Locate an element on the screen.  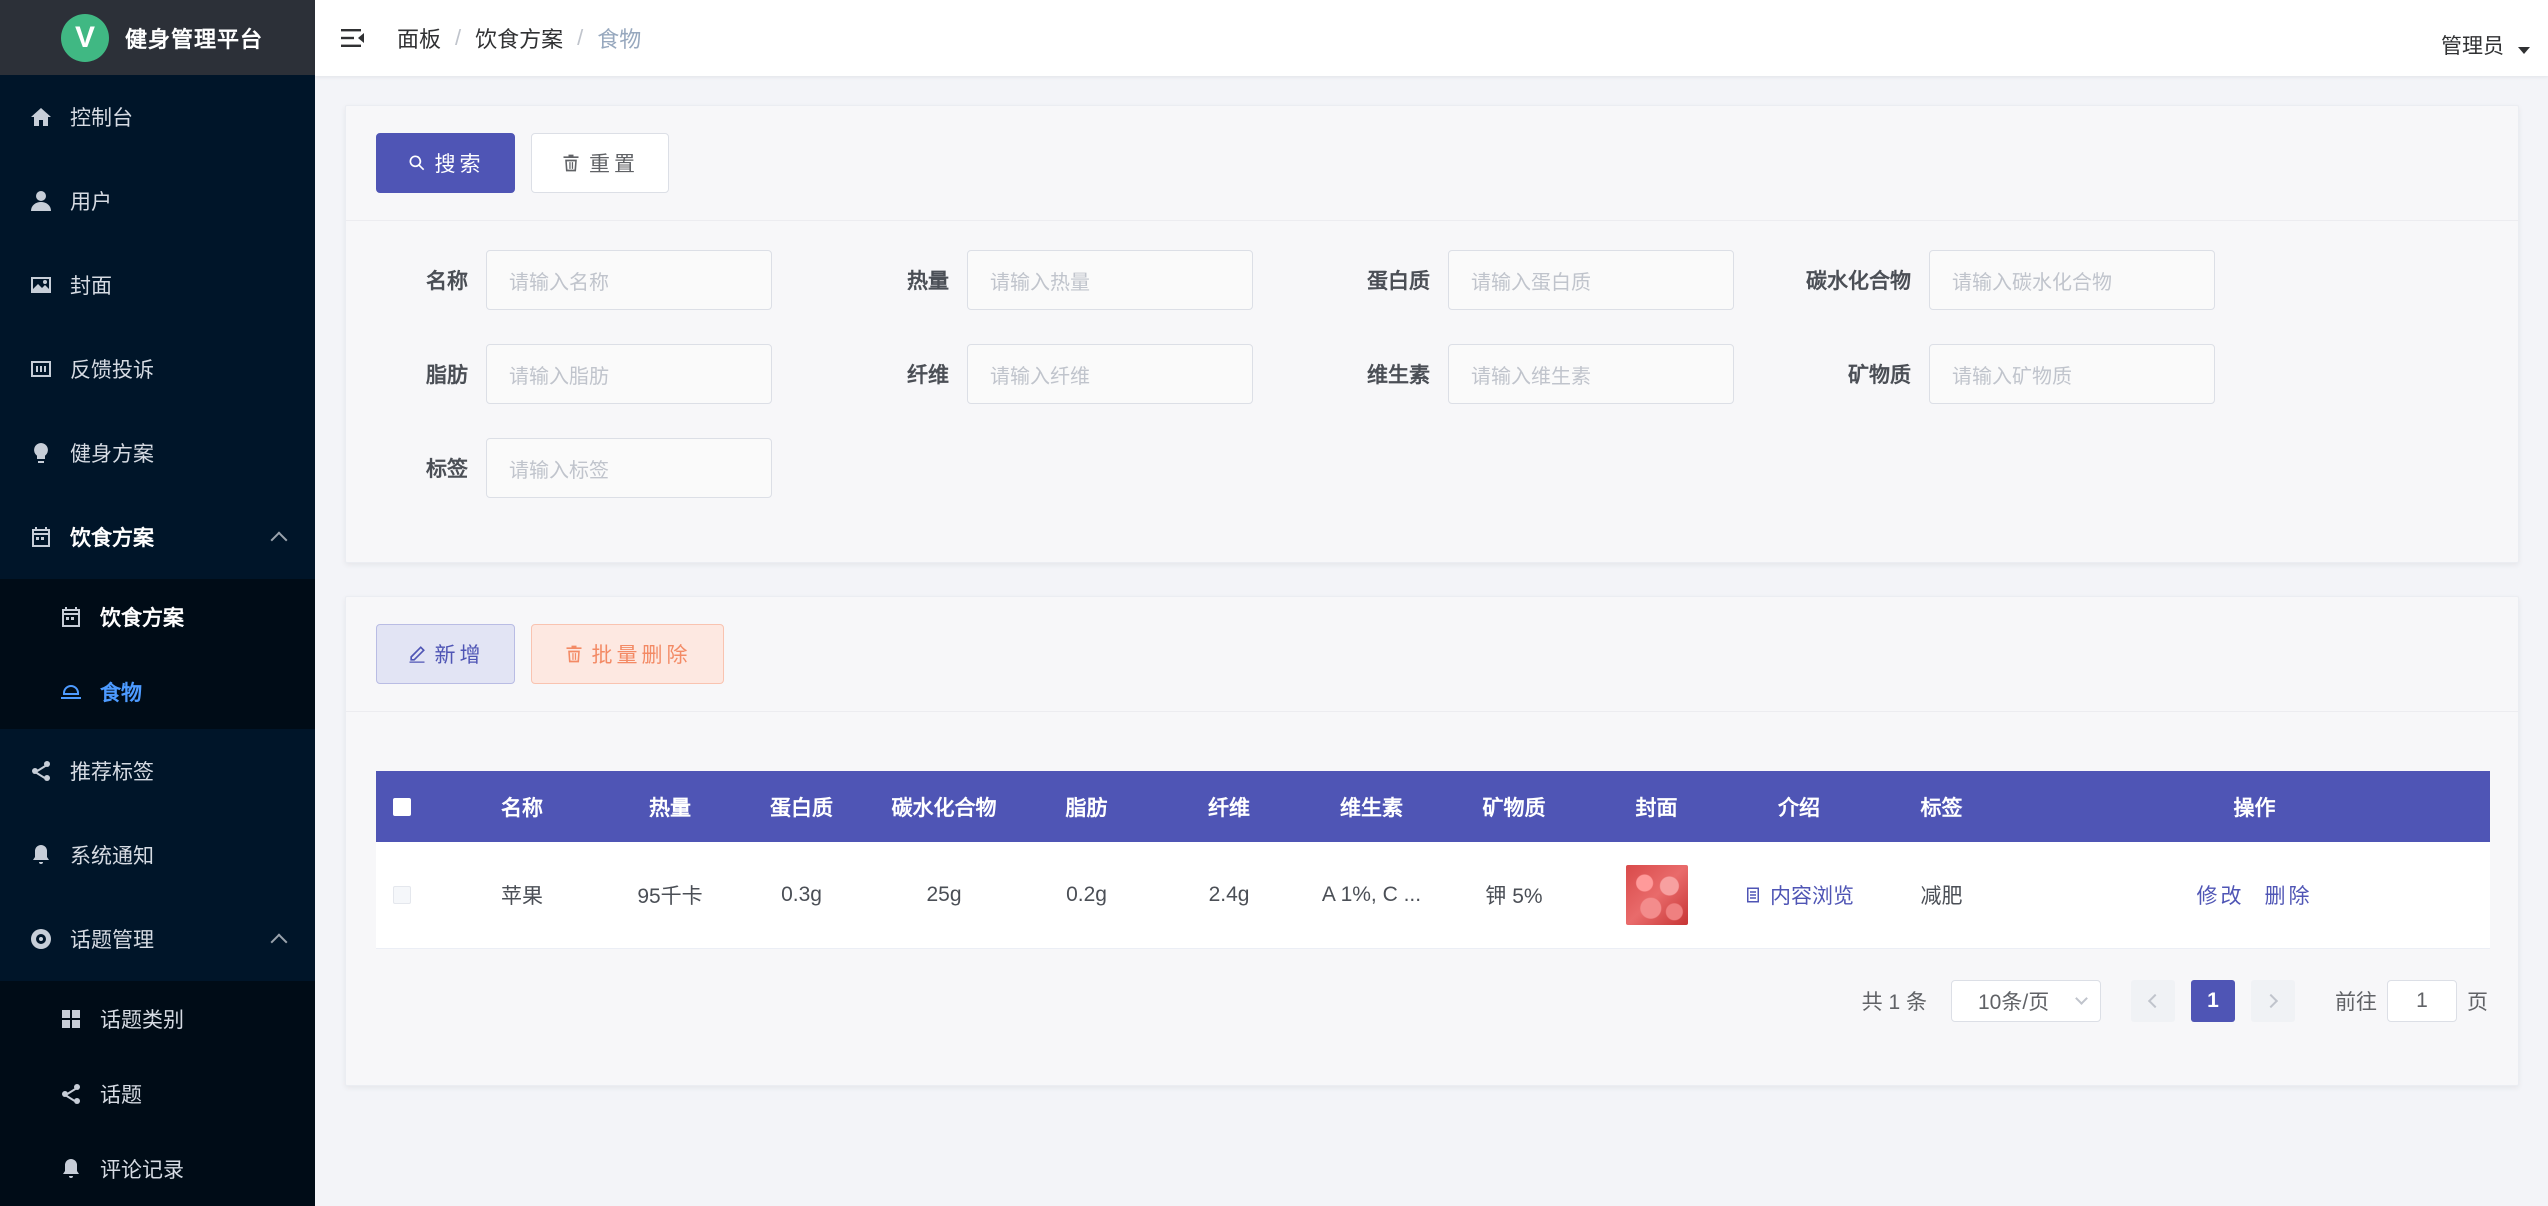
submenu-topic-management: 话题类别 话题 评论记录 is located at coordinates (157, 1093).